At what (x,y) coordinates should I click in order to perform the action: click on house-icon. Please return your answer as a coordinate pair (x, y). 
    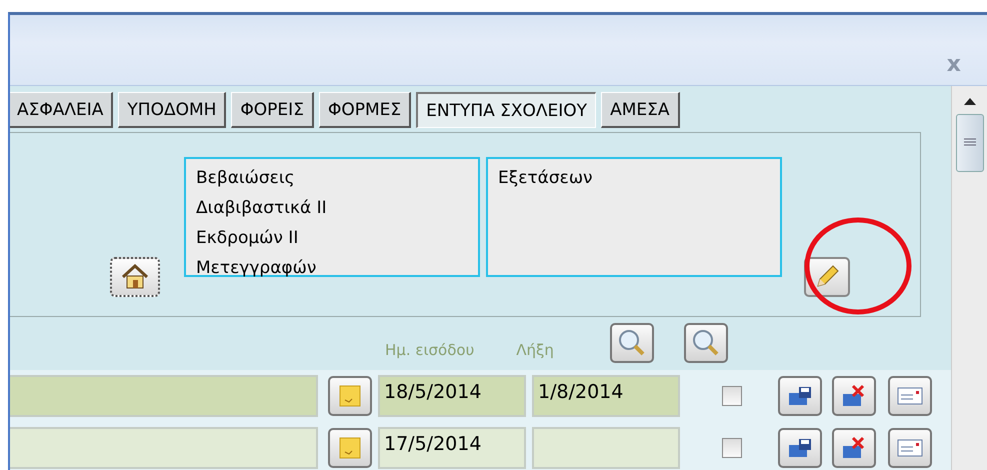
    Looking at the image, I should click on (135, 277).